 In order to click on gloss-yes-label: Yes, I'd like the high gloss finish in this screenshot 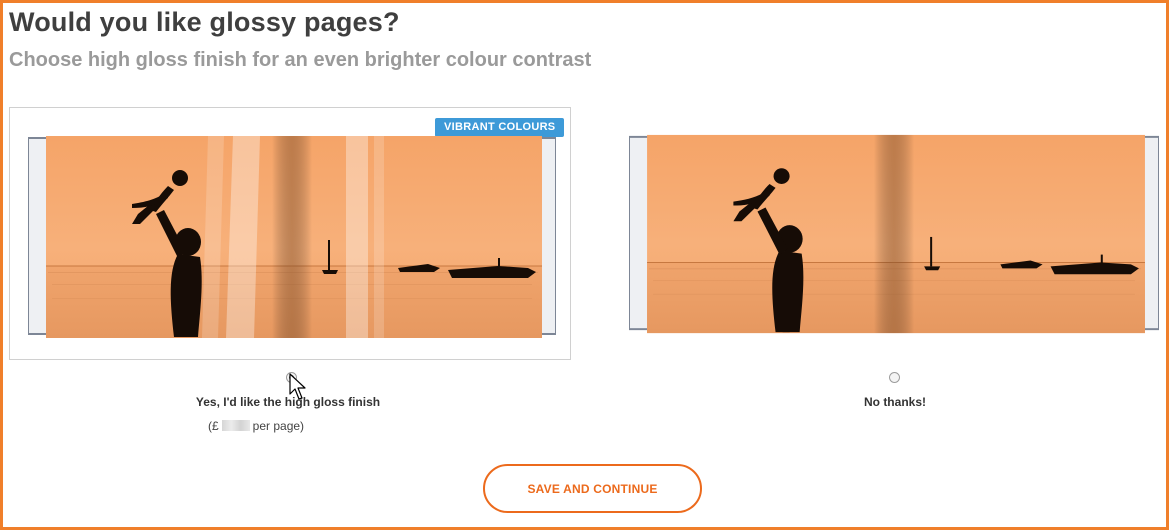, I will do `click(288, 402)`.